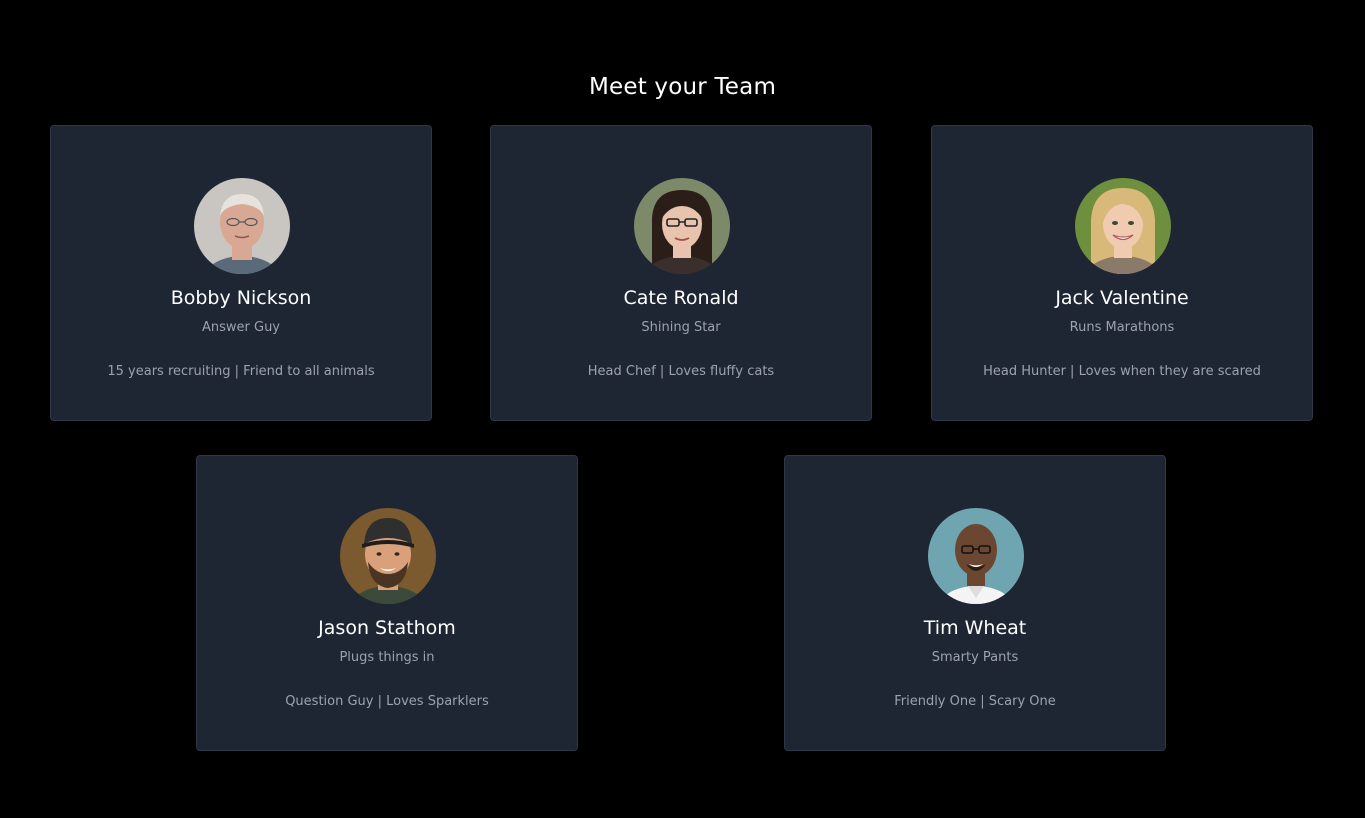 Image resolution: width=1365 pixels, height=818 pixels. What do you see at coordinates (1122, 371) in the screenshot?
I see `member-bio: Head Hunter | Loves when they are scared` at bounding box center [1122, 371].